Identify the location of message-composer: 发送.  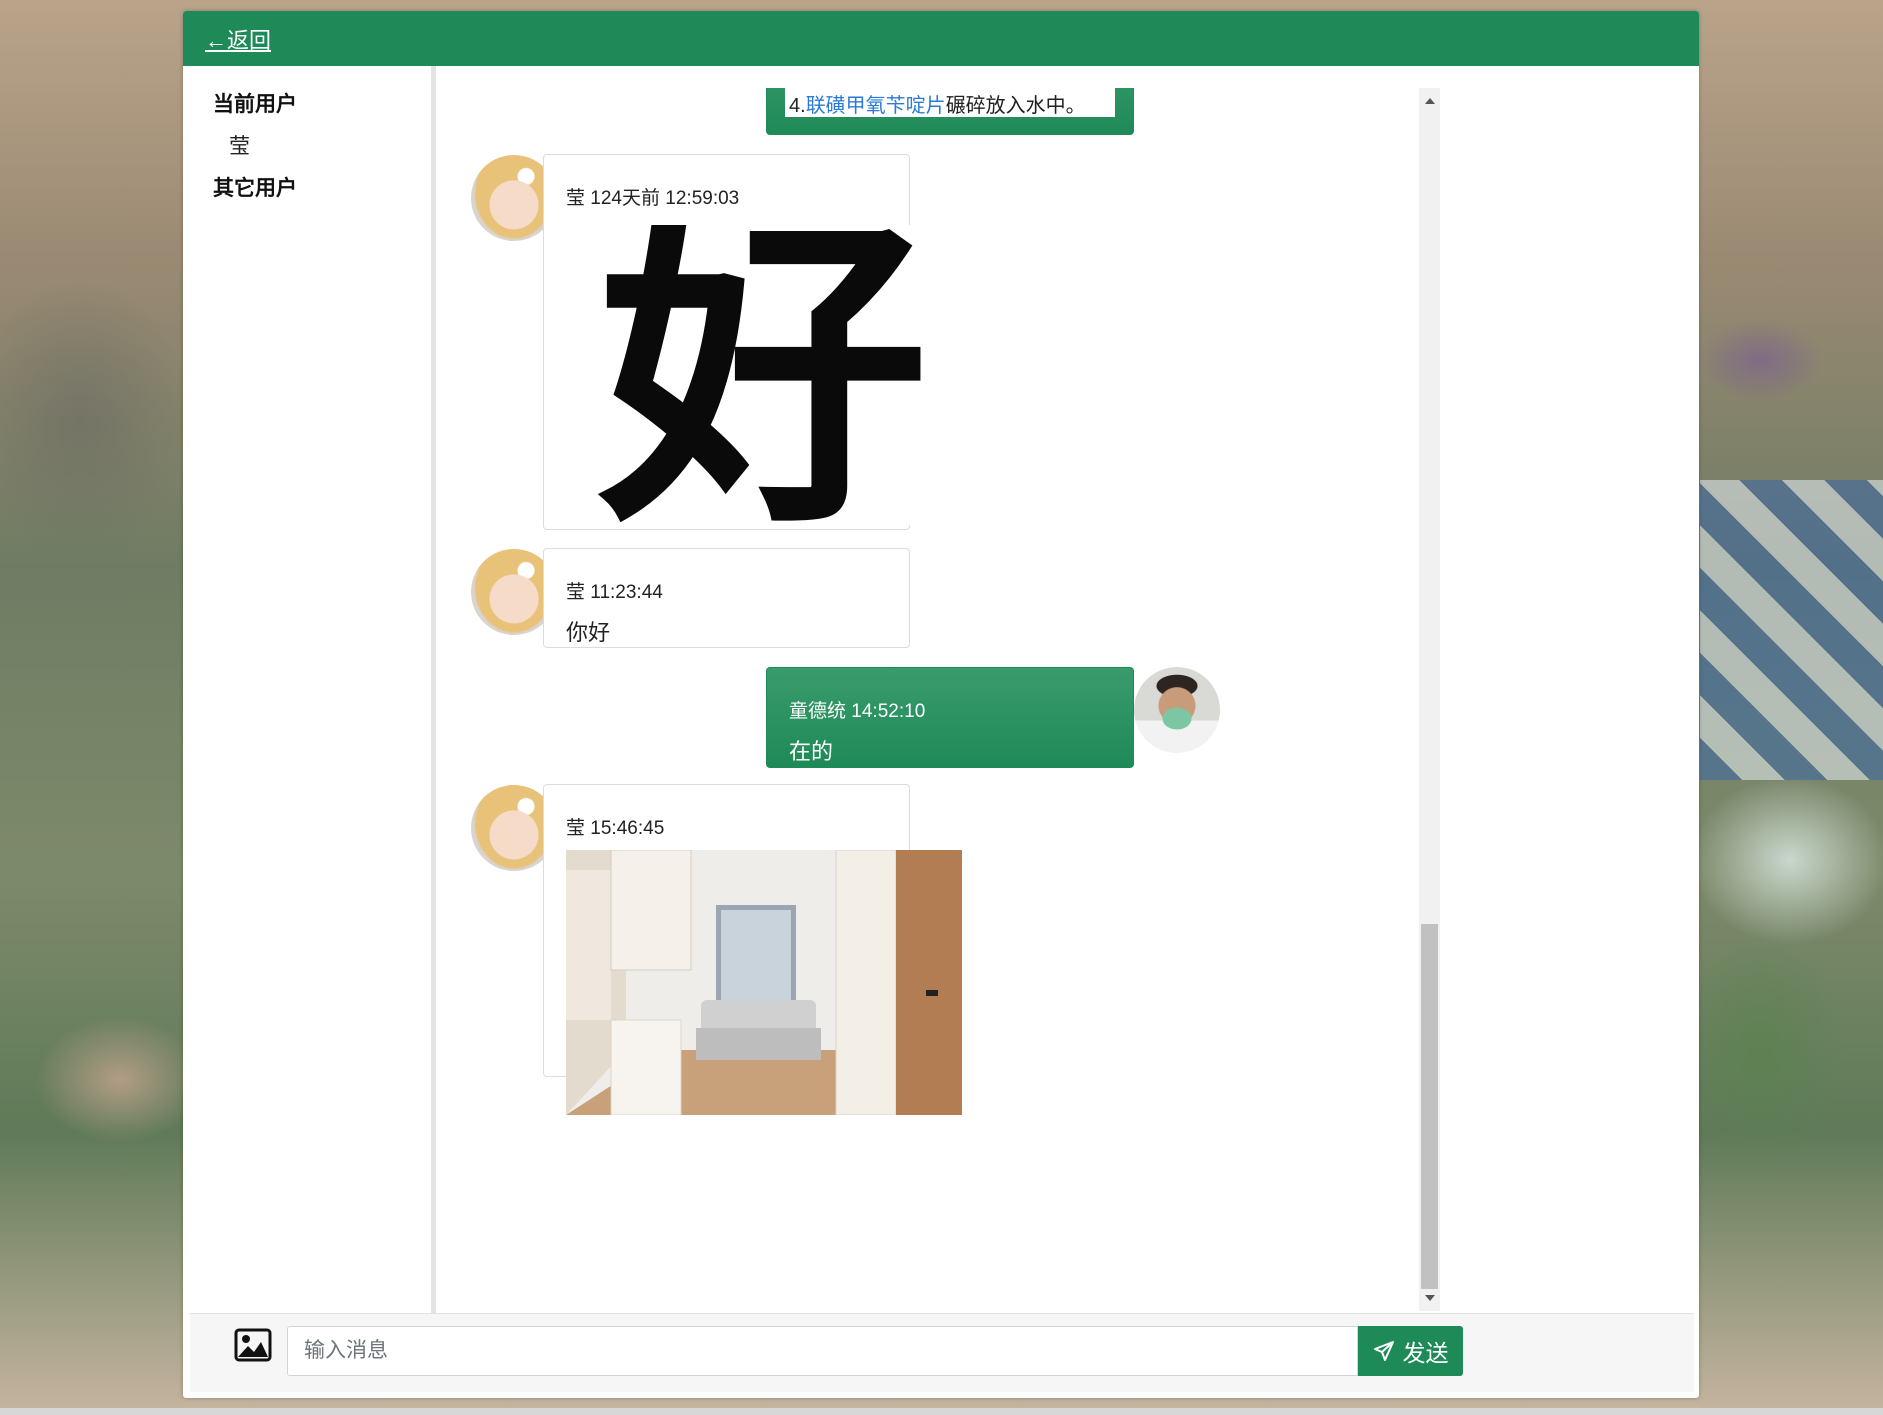
(942, 1352).